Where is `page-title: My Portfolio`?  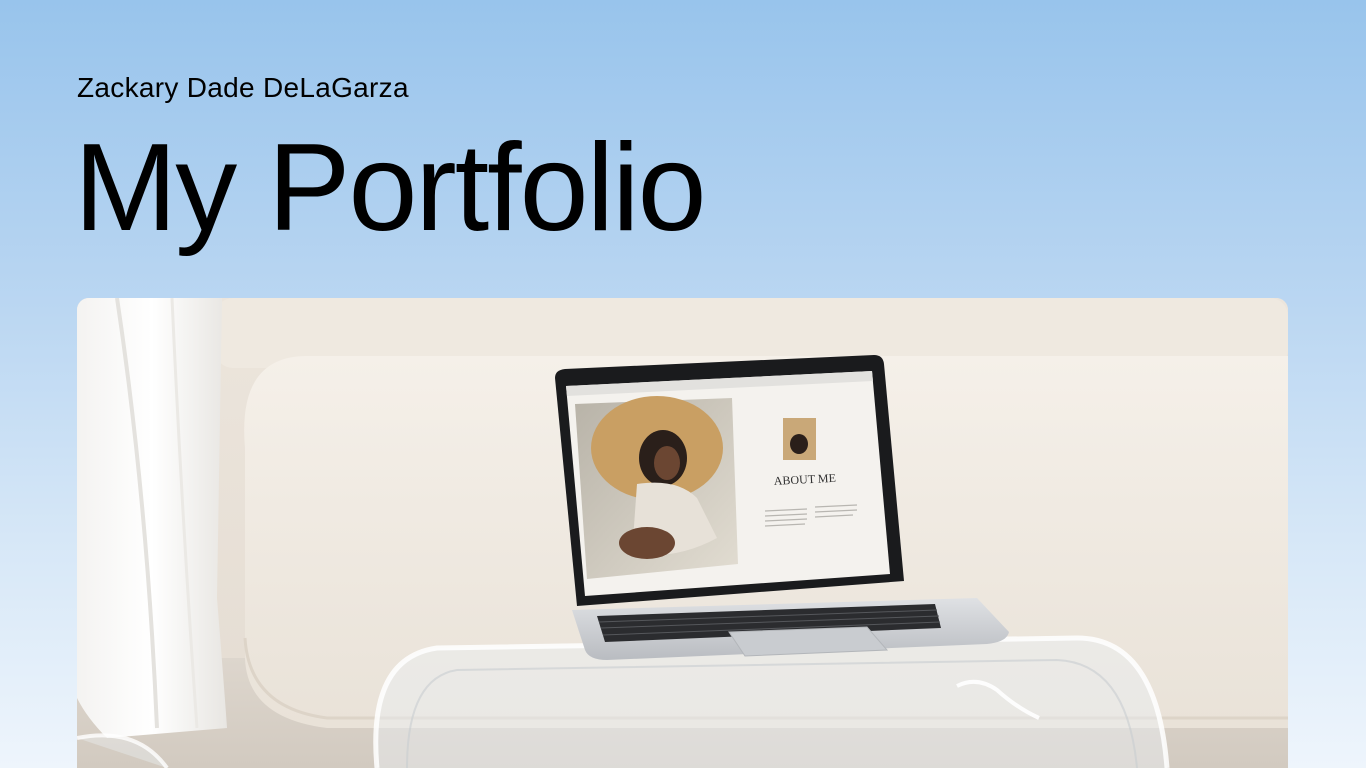 page-title: My Portfolio is located at coordinates (390, 188).